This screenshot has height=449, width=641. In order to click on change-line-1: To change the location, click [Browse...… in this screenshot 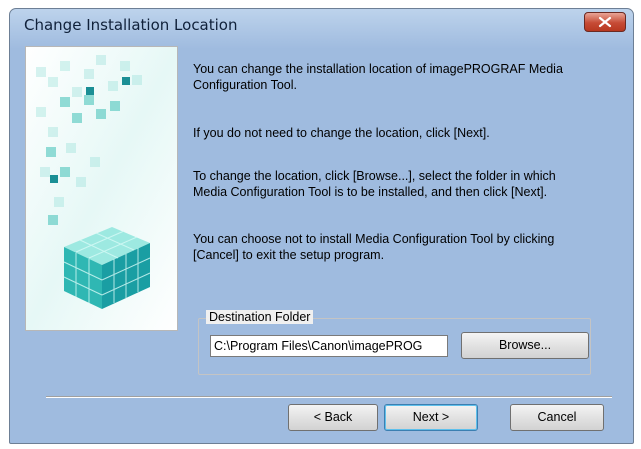, I will do `click(374, 176)`.